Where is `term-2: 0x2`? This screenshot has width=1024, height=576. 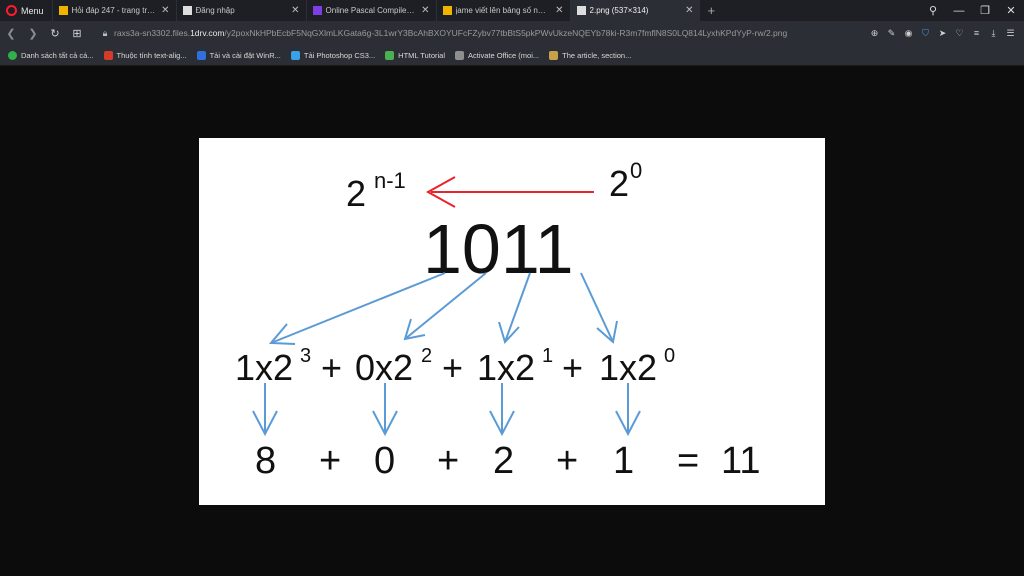 term-2: 0x2 is located at coordinates (384, 367).